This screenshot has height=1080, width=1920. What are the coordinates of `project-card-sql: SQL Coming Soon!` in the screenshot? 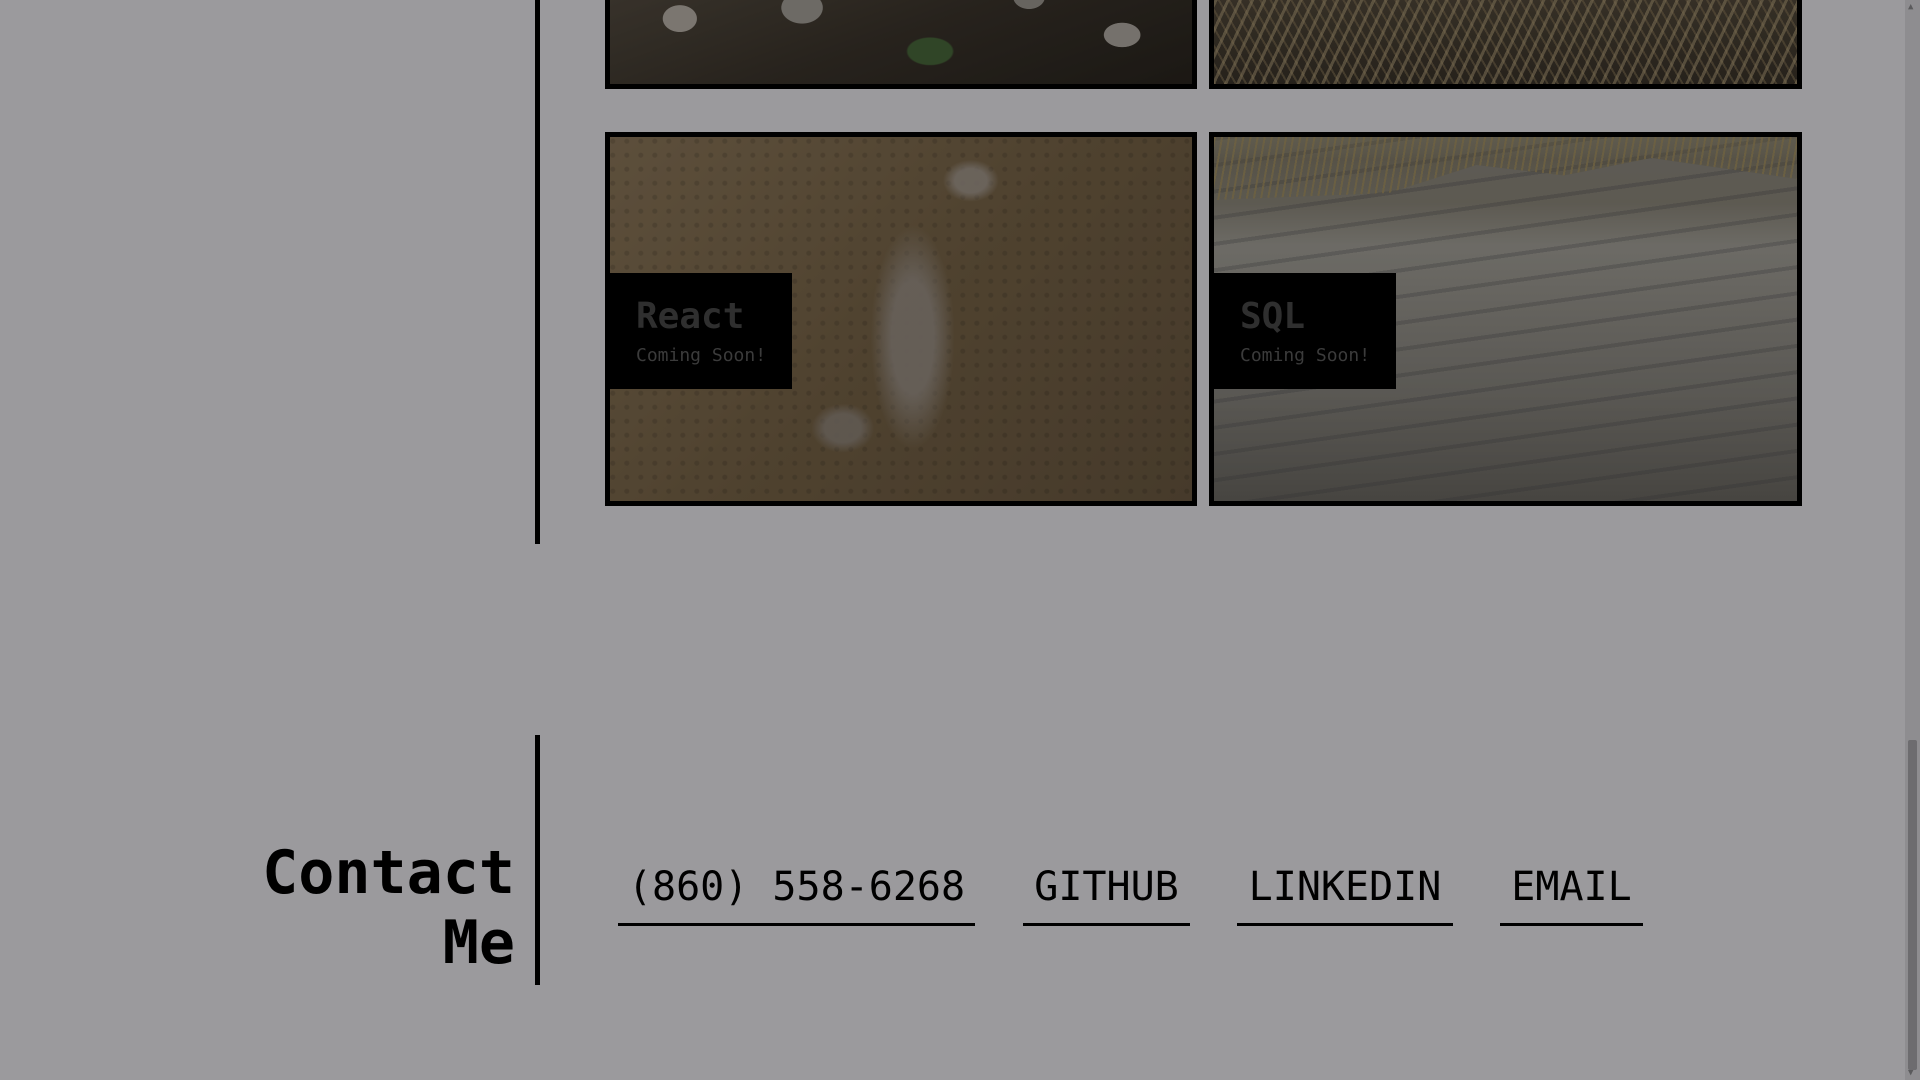 It's located at (1505, 319).